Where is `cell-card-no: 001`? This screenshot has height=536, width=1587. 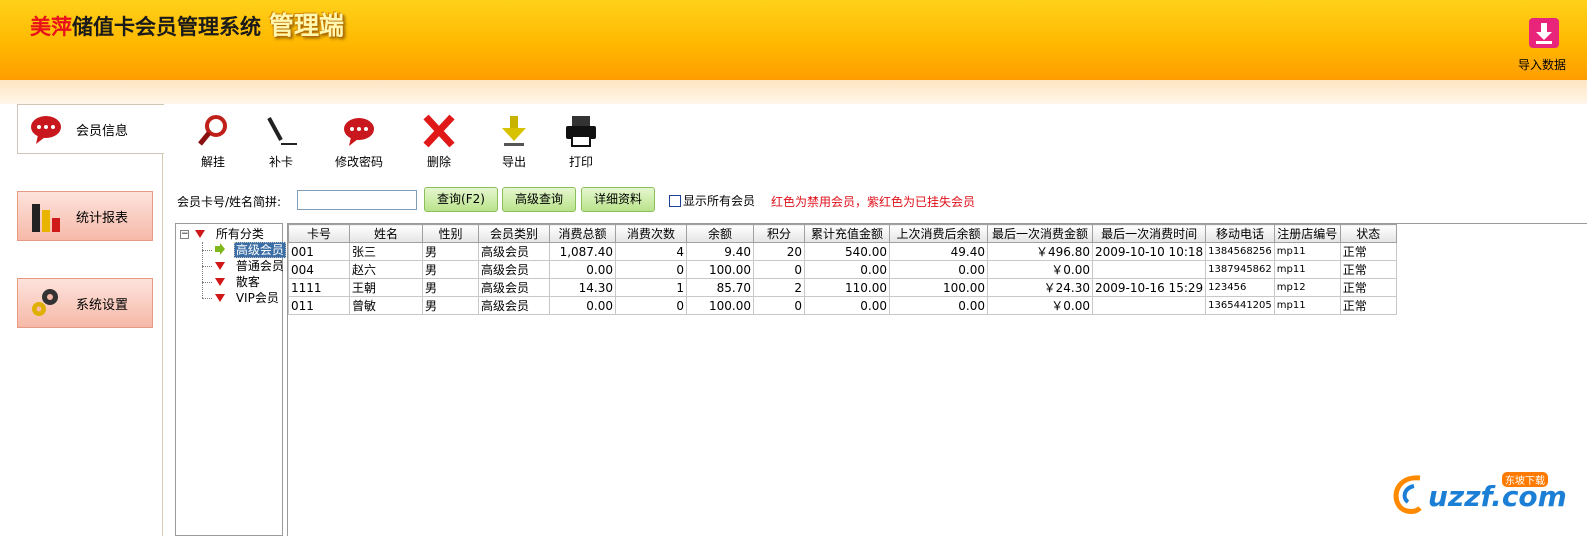 cell-card-no: 001 is located at coordinates (319, 251).